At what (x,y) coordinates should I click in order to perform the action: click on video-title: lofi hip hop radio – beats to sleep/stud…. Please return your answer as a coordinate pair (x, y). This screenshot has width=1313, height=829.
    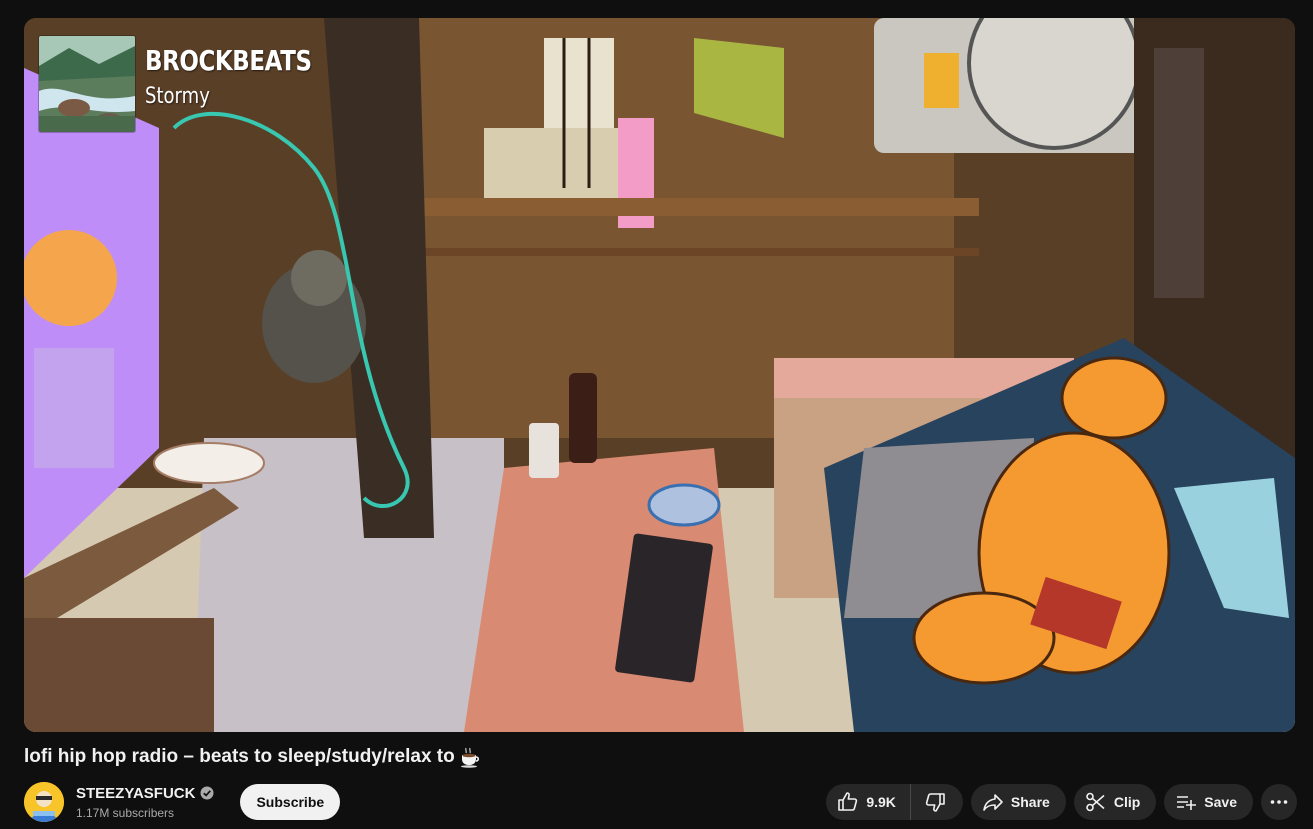
    Looking at the image, I should click on (252, 757).